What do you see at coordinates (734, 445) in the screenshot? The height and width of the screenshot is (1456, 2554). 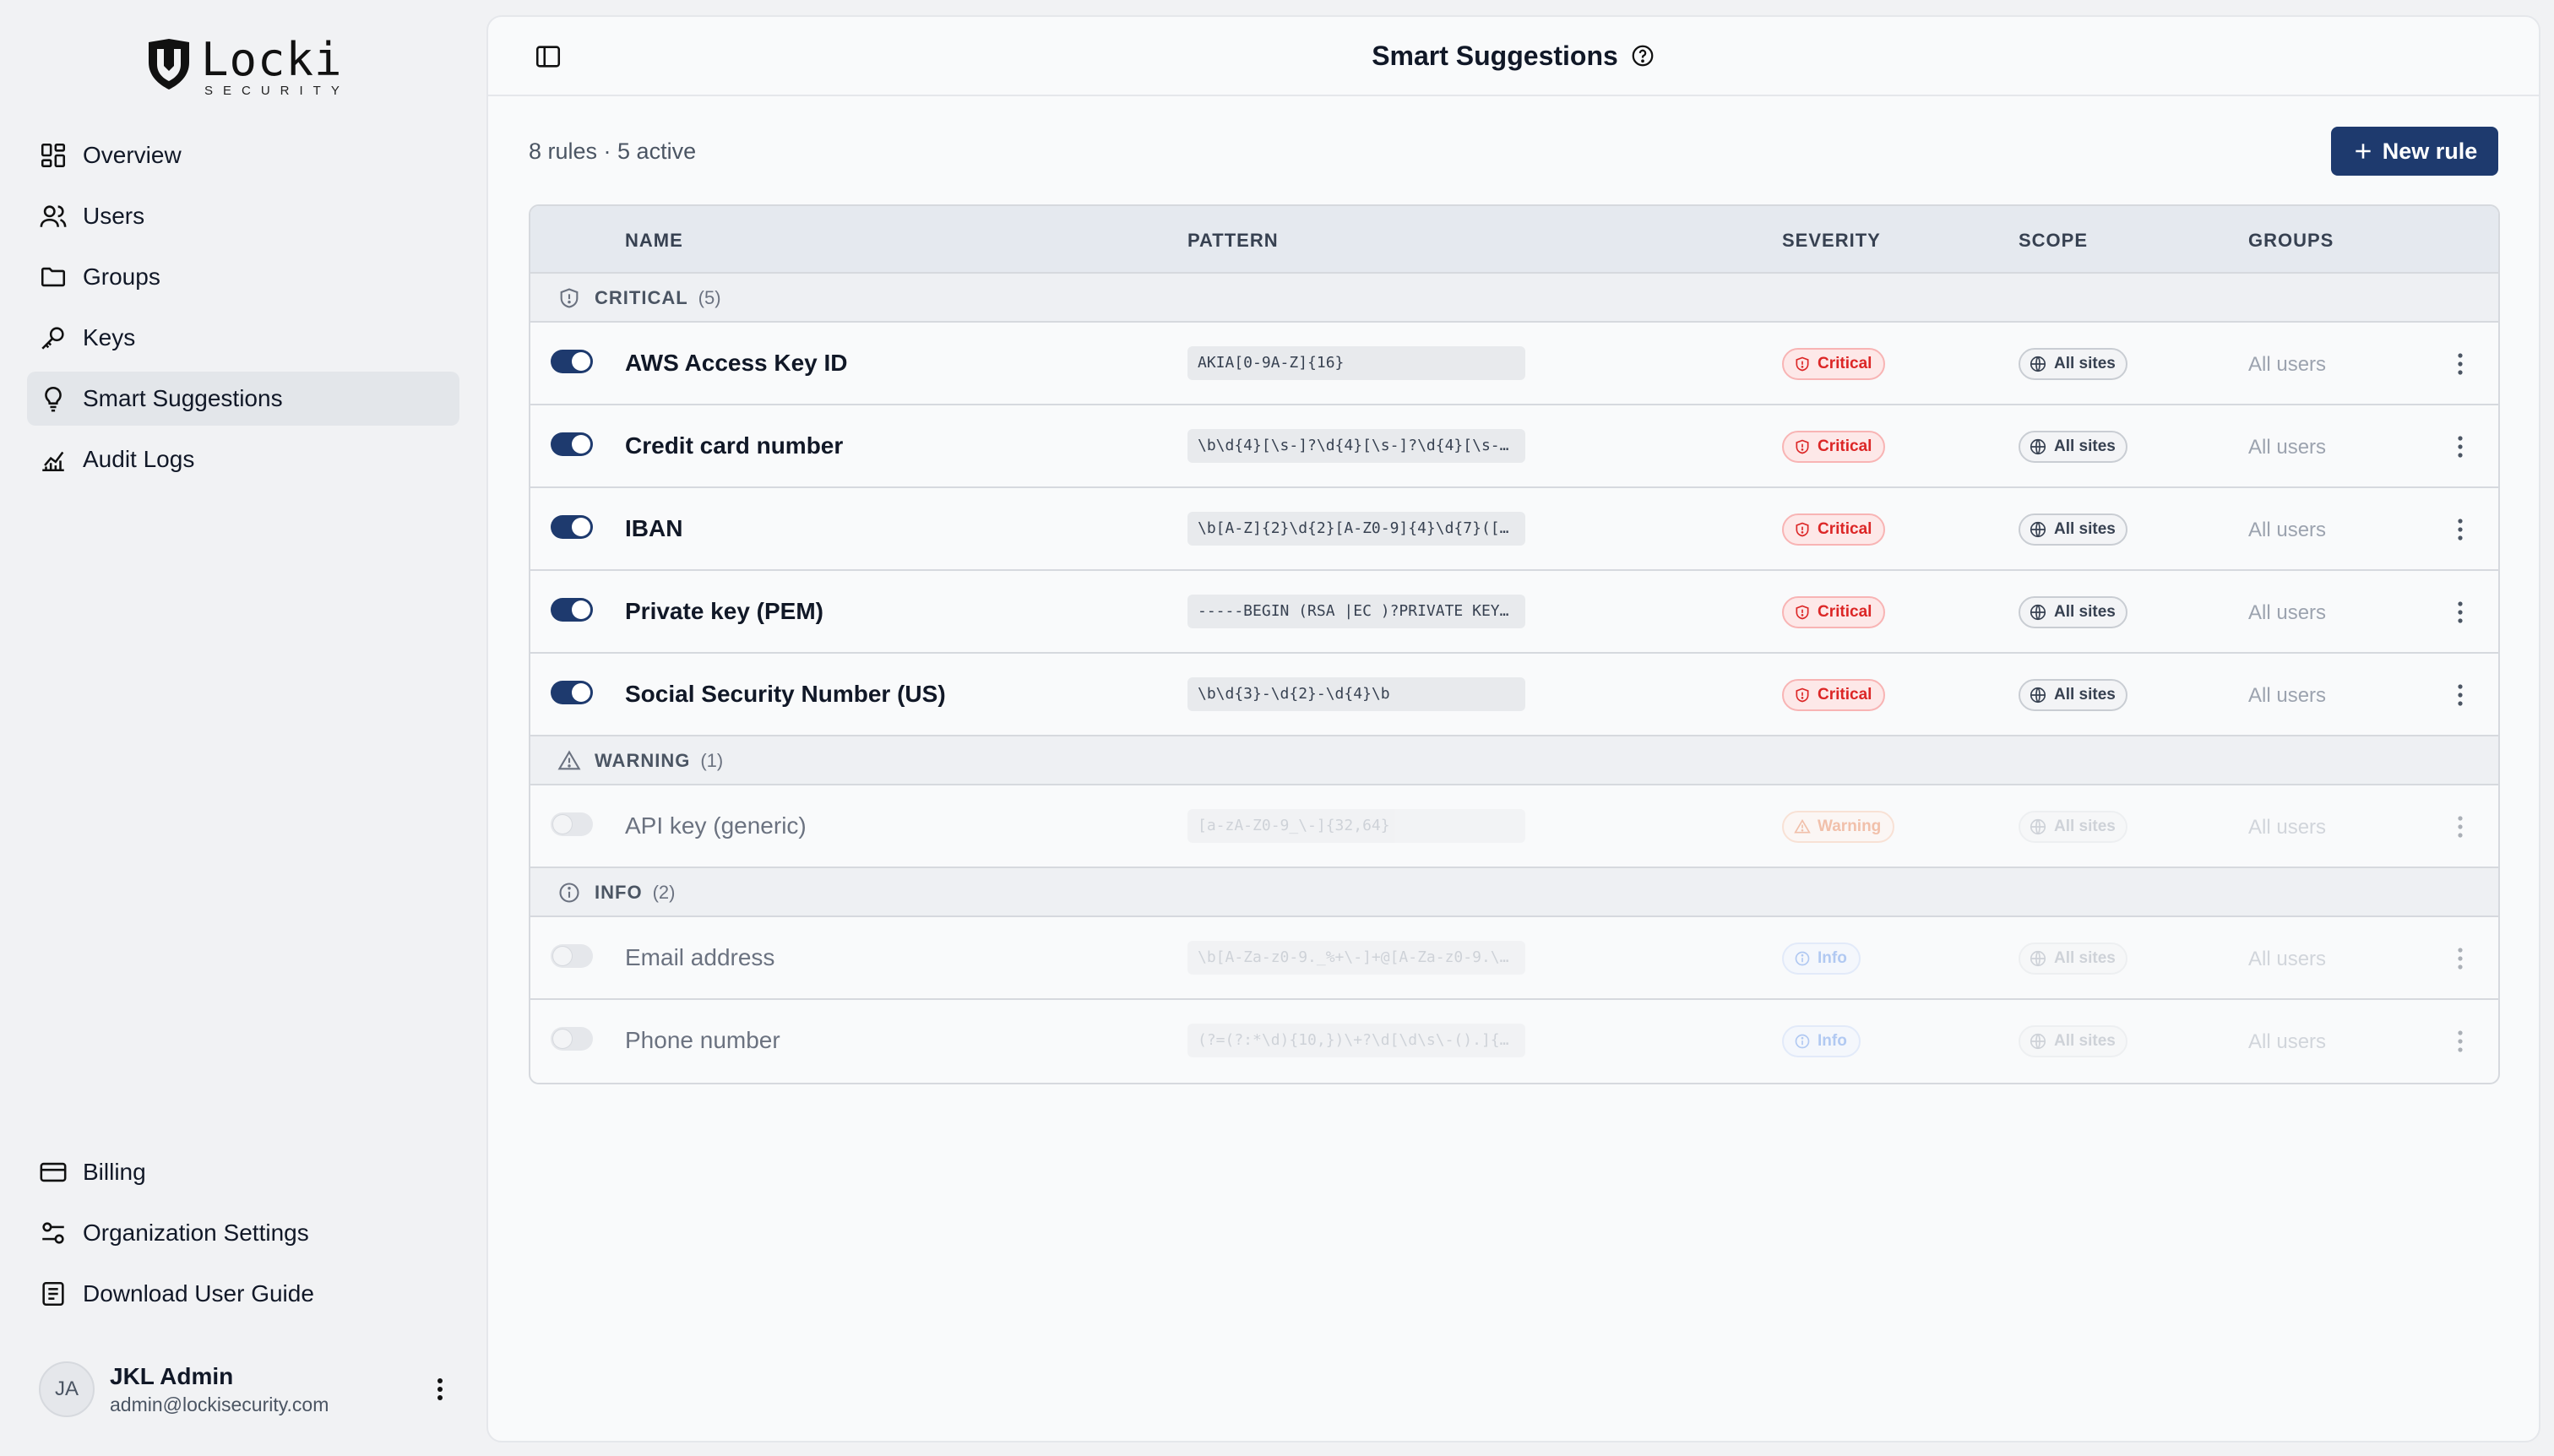 I see `rule-name: Credit card number` at bounding box center [734, 445].